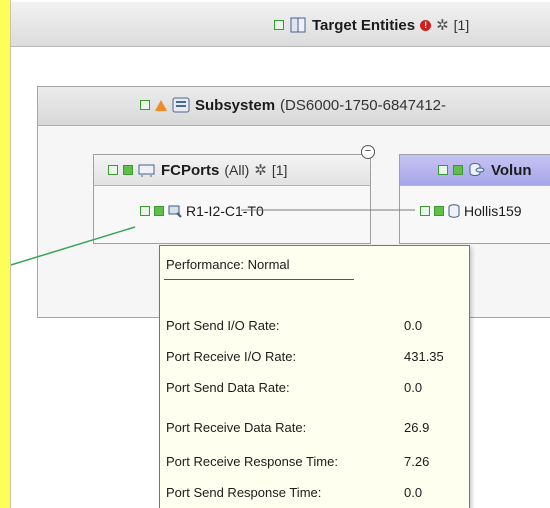  Describe the element at coordinates (225, 211) in the screenshot. I see `fc-port-label: R1-I2-C1-T0` at that location.